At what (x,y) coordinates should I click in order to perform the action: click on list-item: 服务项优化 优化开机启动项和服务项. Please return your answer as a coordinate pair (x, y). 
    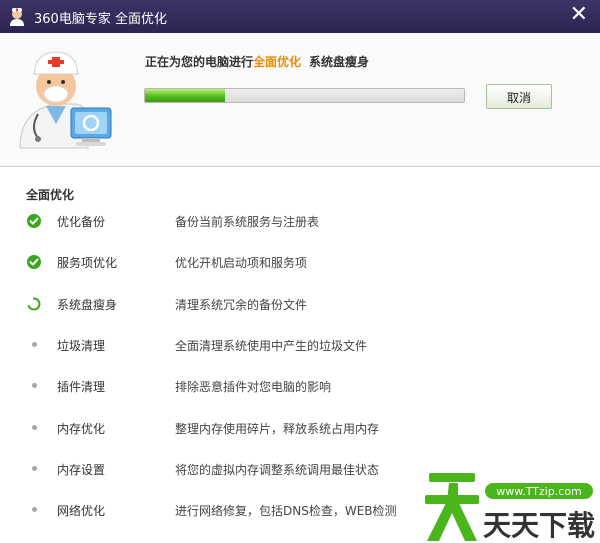
    Looking at the image, I should click on (300, 262).